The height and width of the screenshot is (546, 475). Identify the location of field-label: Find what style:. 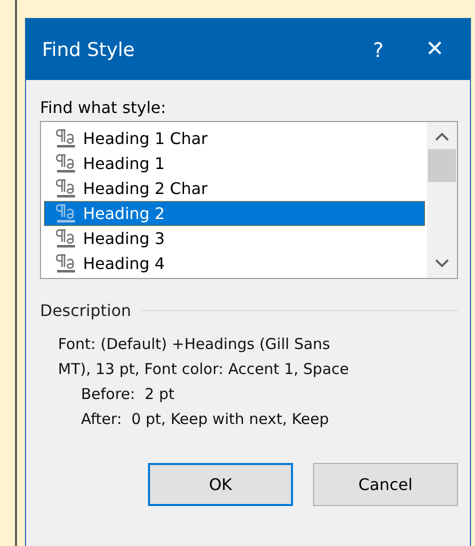
(104, 107).